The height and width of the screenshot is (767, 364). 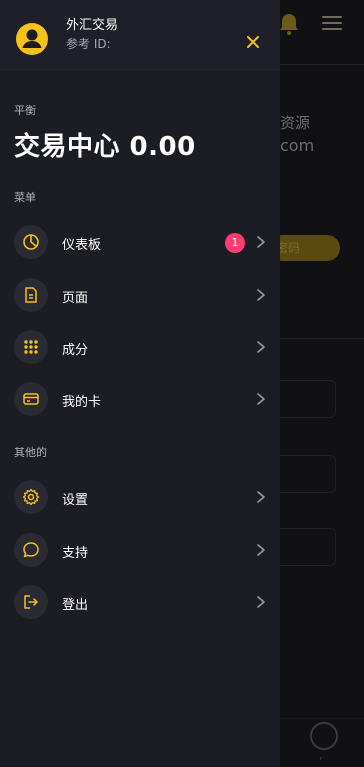 What do you see at coordinates (140, 601) in the screenshot?
I see `menu-item-logout: 登出` at bounding box center [140, 601].